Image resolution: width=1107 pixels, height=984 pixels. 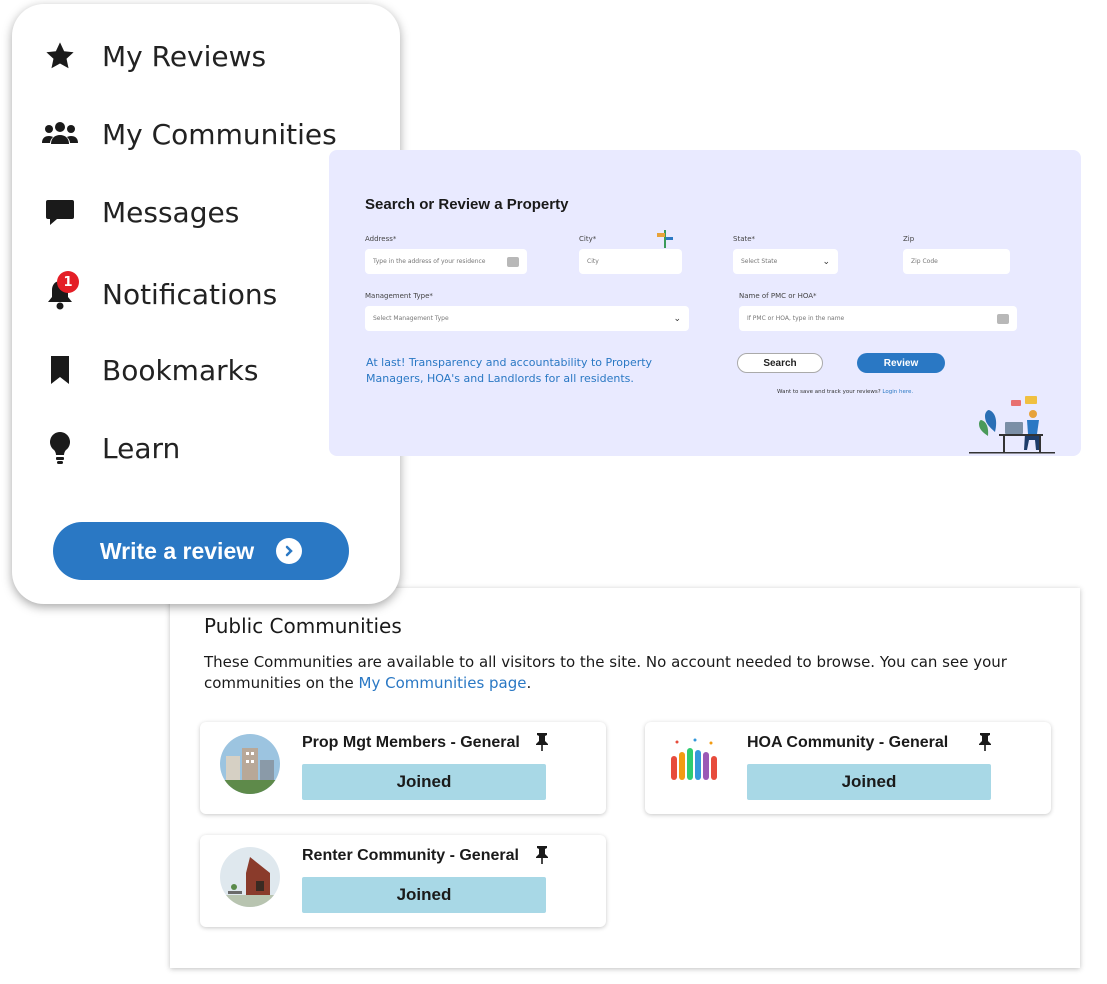 What do you see at coordinates (411, 742) in the screenshot?
I see `community-name: Prop Mgt Members - General` at bounding box center [411, 742].